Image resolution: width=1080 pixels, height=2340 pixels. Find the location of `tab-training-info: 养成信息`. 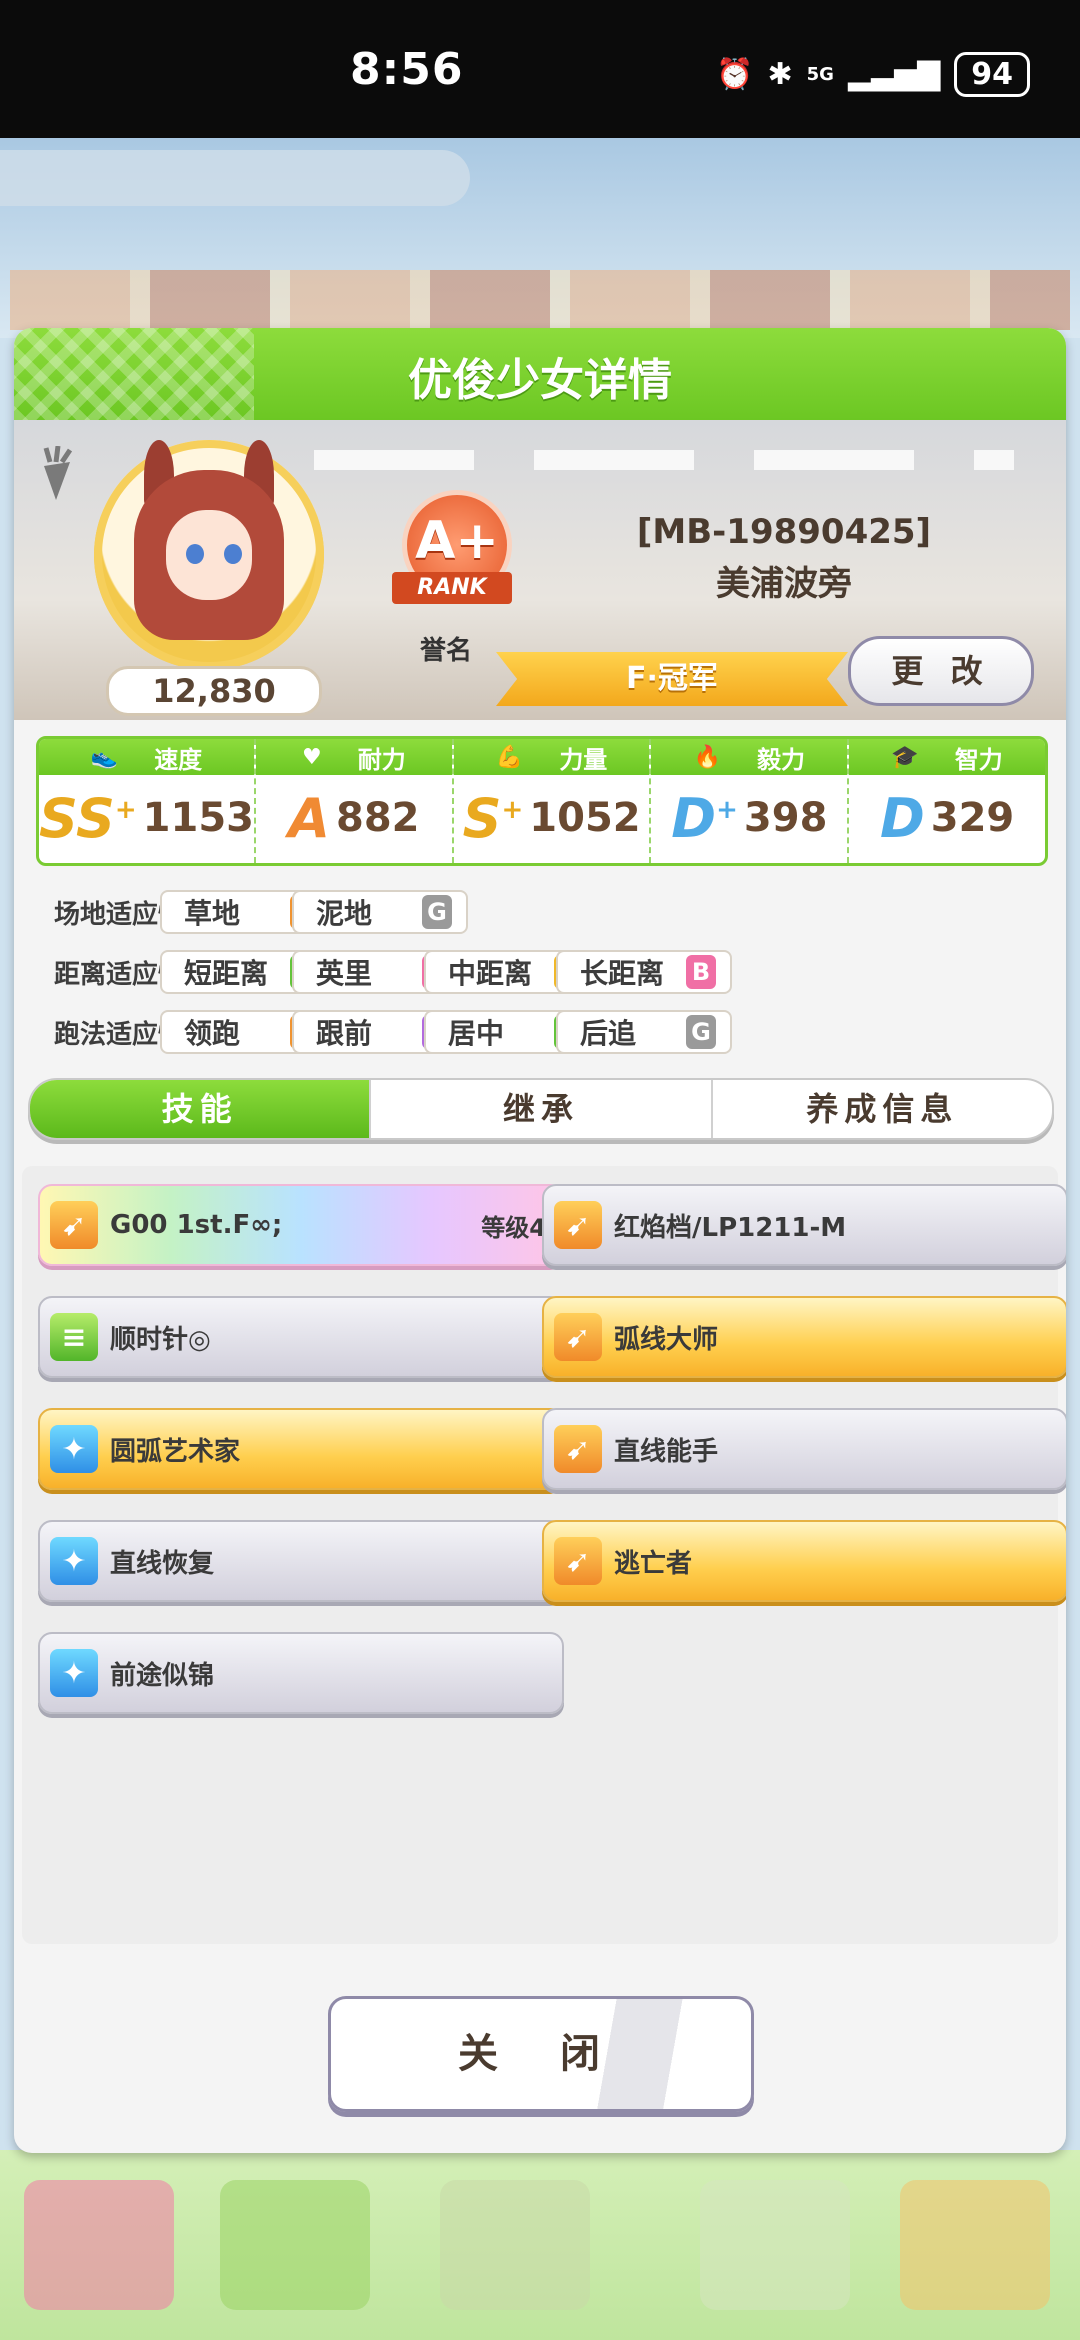

tab-training-info: 养成信息 is located at coordinates (881, 1109).